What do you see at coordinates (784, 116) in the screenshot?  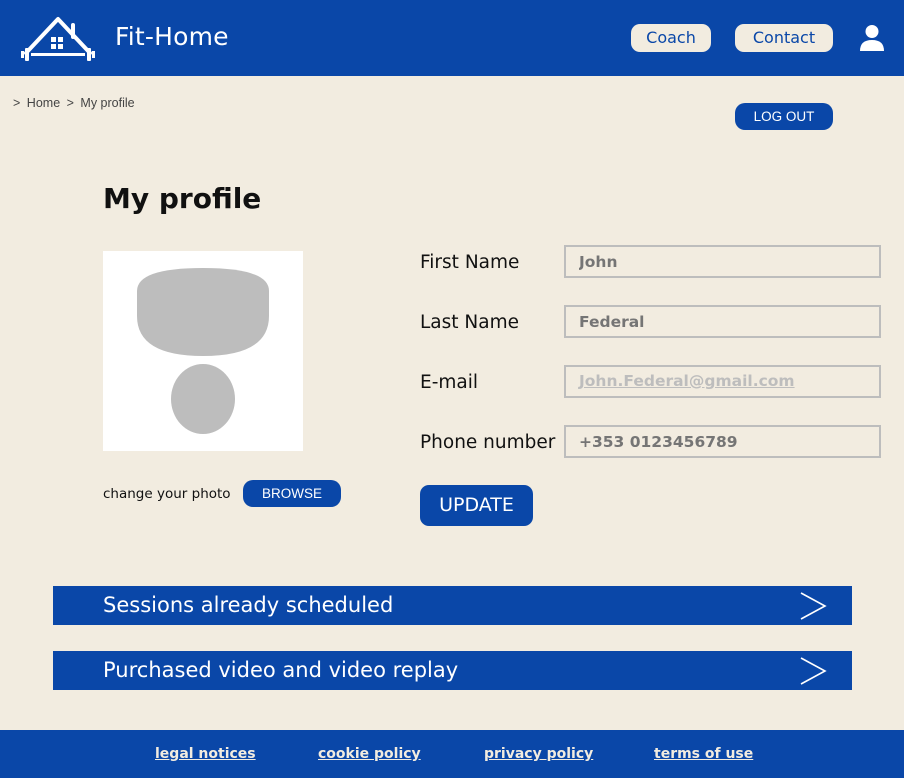 I see `logout-button: LOG OUT` at bounding box center [784, 116].